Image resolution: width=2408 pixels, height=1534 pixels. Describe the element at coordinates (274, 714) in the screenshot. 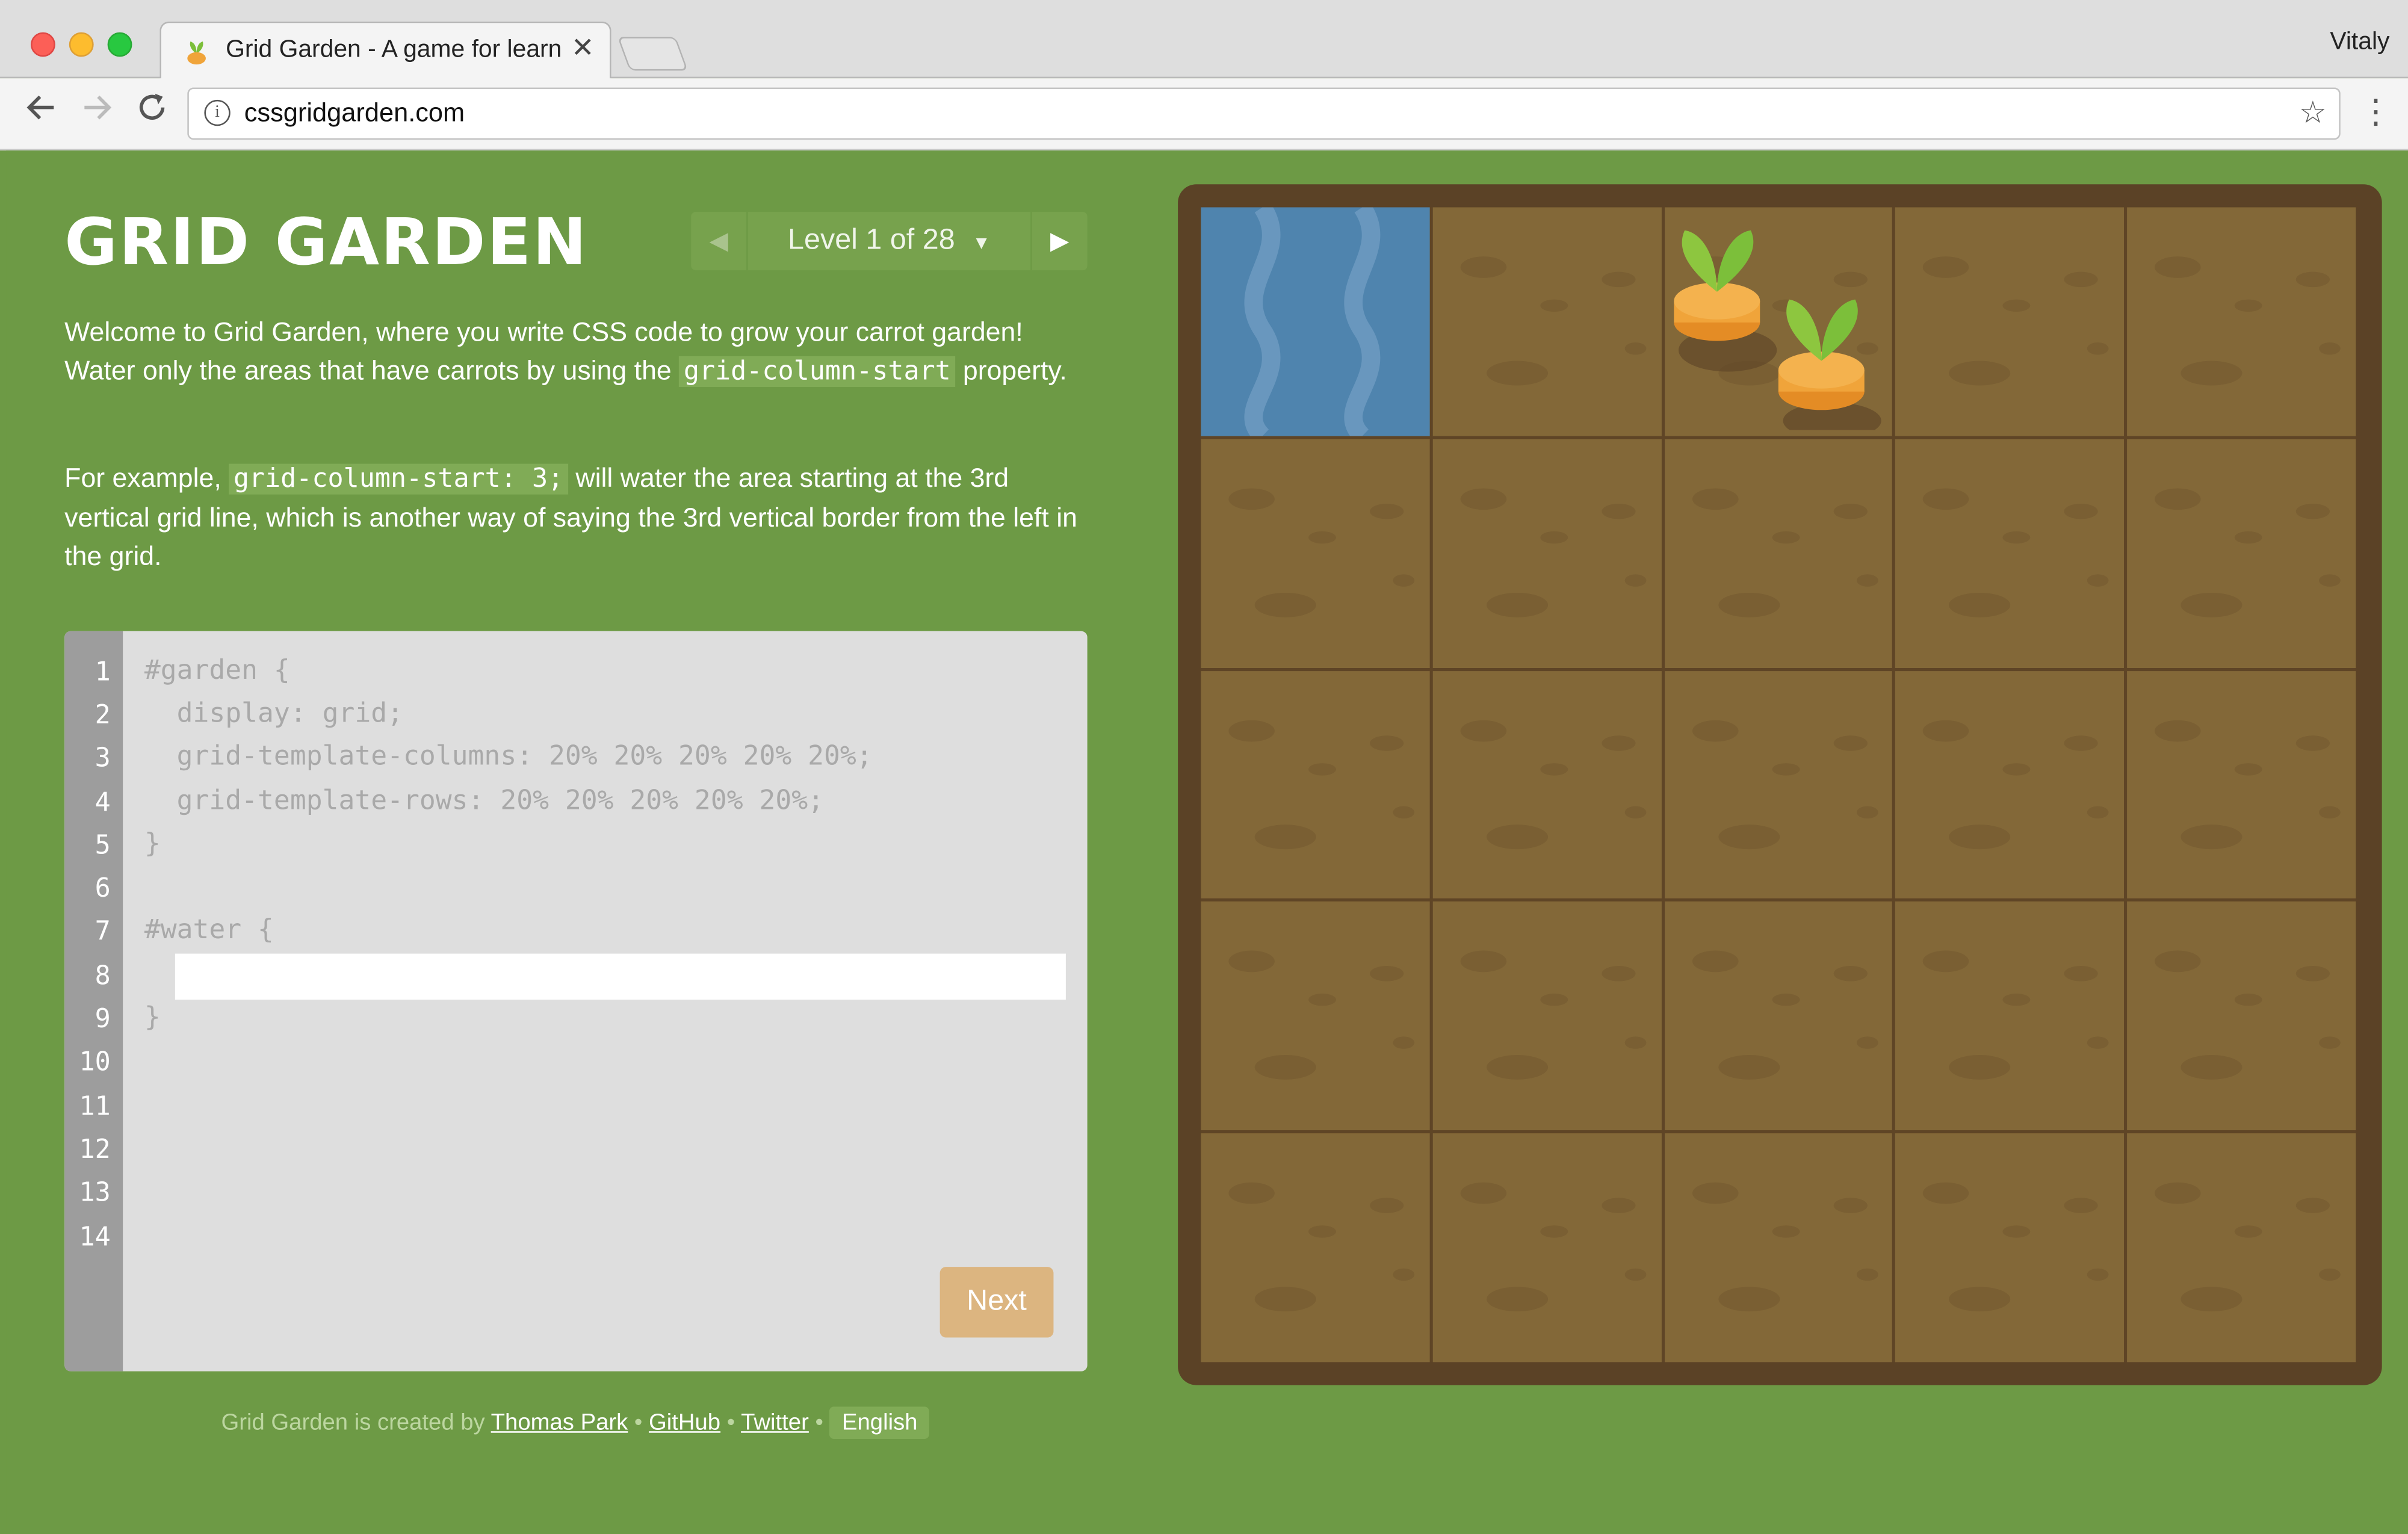

I see `code-line: display: grid;` at that location.